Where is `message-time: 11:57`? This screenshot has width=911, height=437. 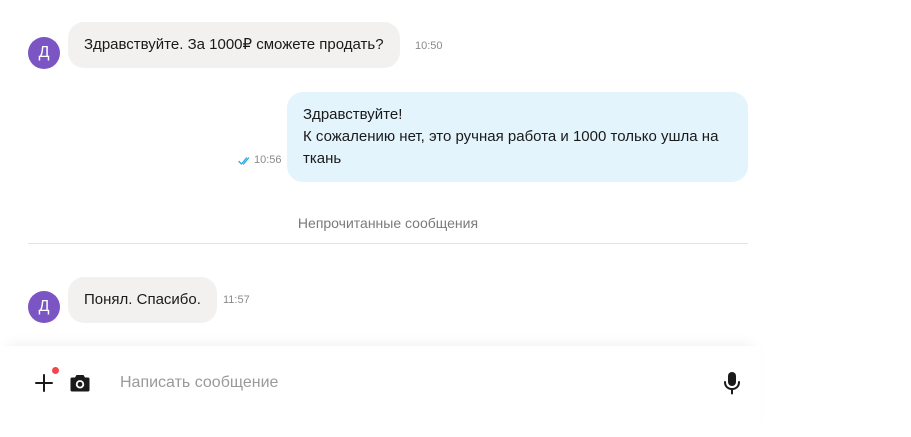 message-time: 11:57 is located at coordinates (236, 300).